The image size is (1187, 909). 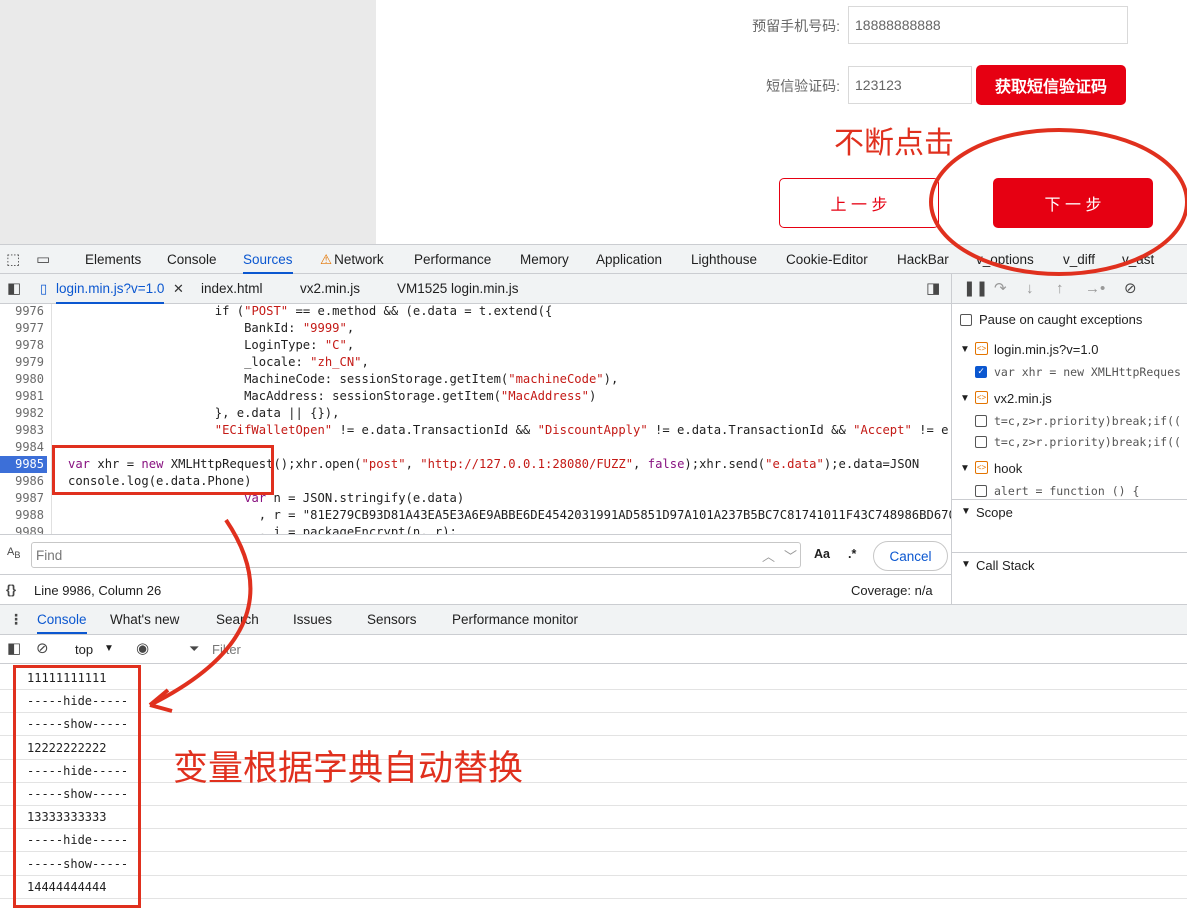 I want to click on pause-caught-row: Pause on caught exceptions, so click(x=1051, y=319).